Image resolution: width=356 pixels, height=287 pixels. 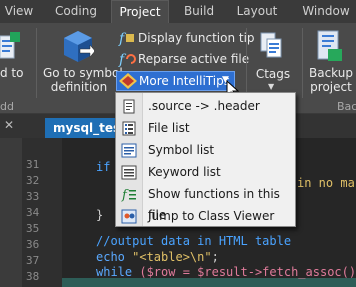 What do you see at coordinates (33, 196) in the screenshot?
I see `line-number: 33` at bounding box center [33, 196].